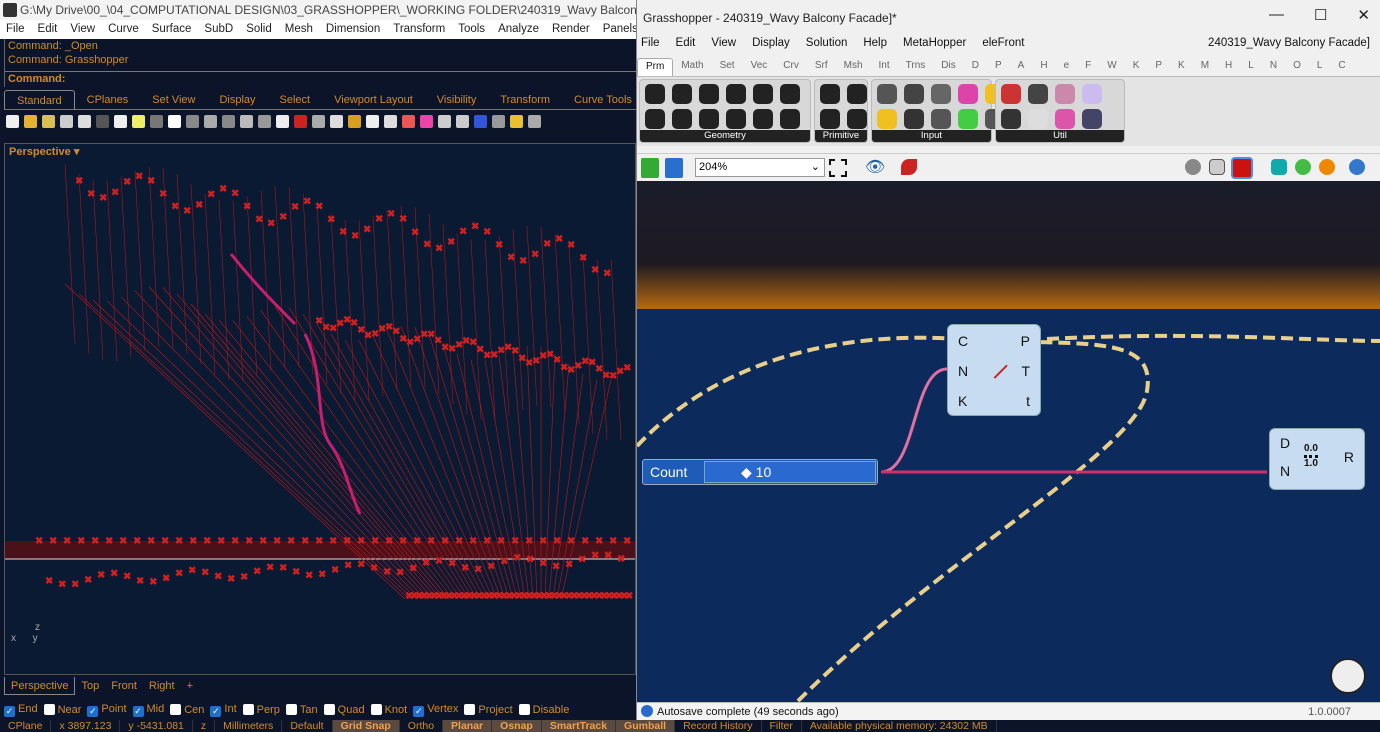 The image size is (1380, 732). I want to click on status-grid: Grid Snap, so click(366, 726).